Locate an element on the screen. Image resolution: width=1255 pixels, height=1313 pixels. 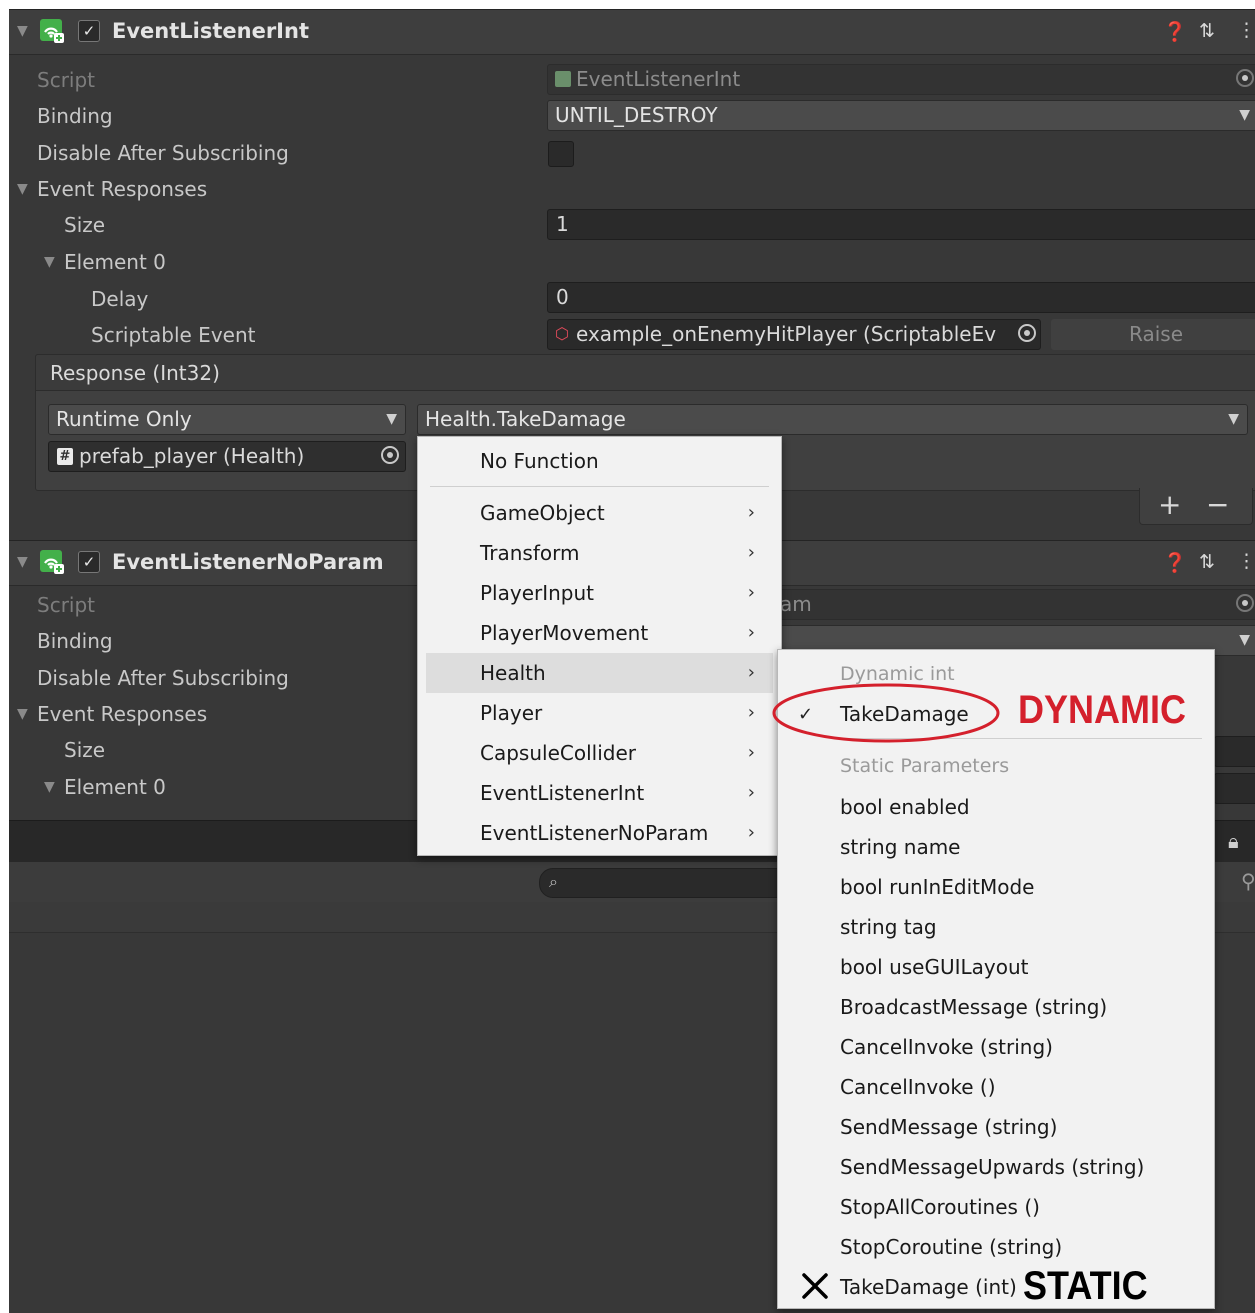
menu-item-label: GameObject is located at coordinates (542, 513).